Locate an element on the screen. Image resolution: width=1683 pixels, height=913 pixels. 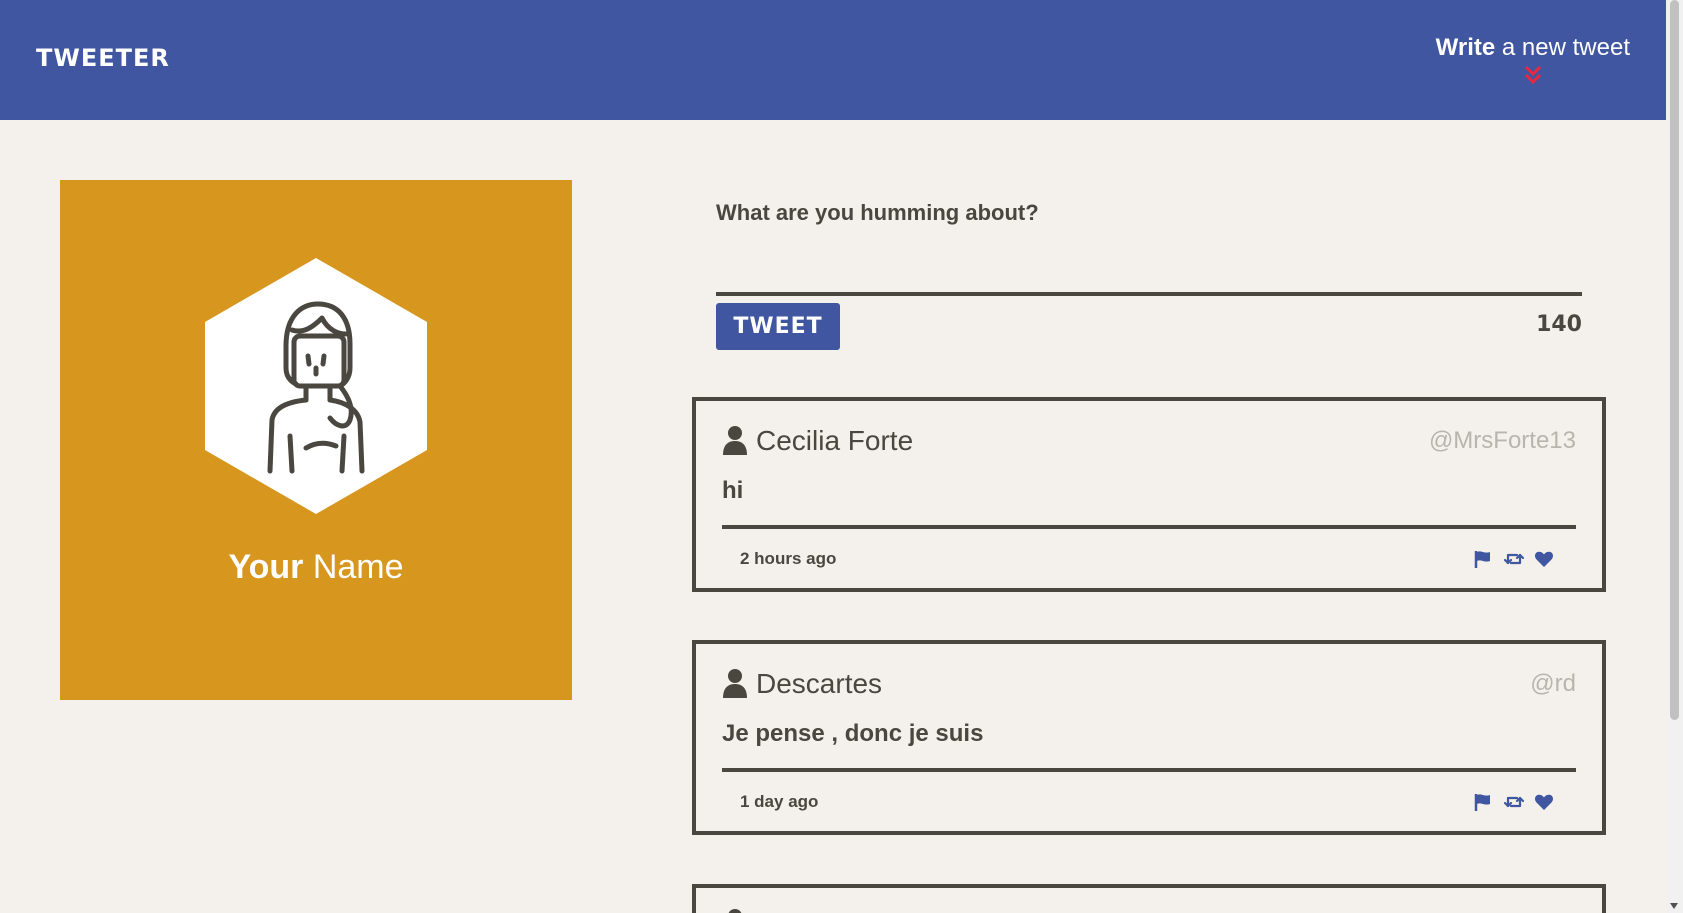
write-new-tweet-toggle: Write a new tweet is located at coordinates (1533, 60).